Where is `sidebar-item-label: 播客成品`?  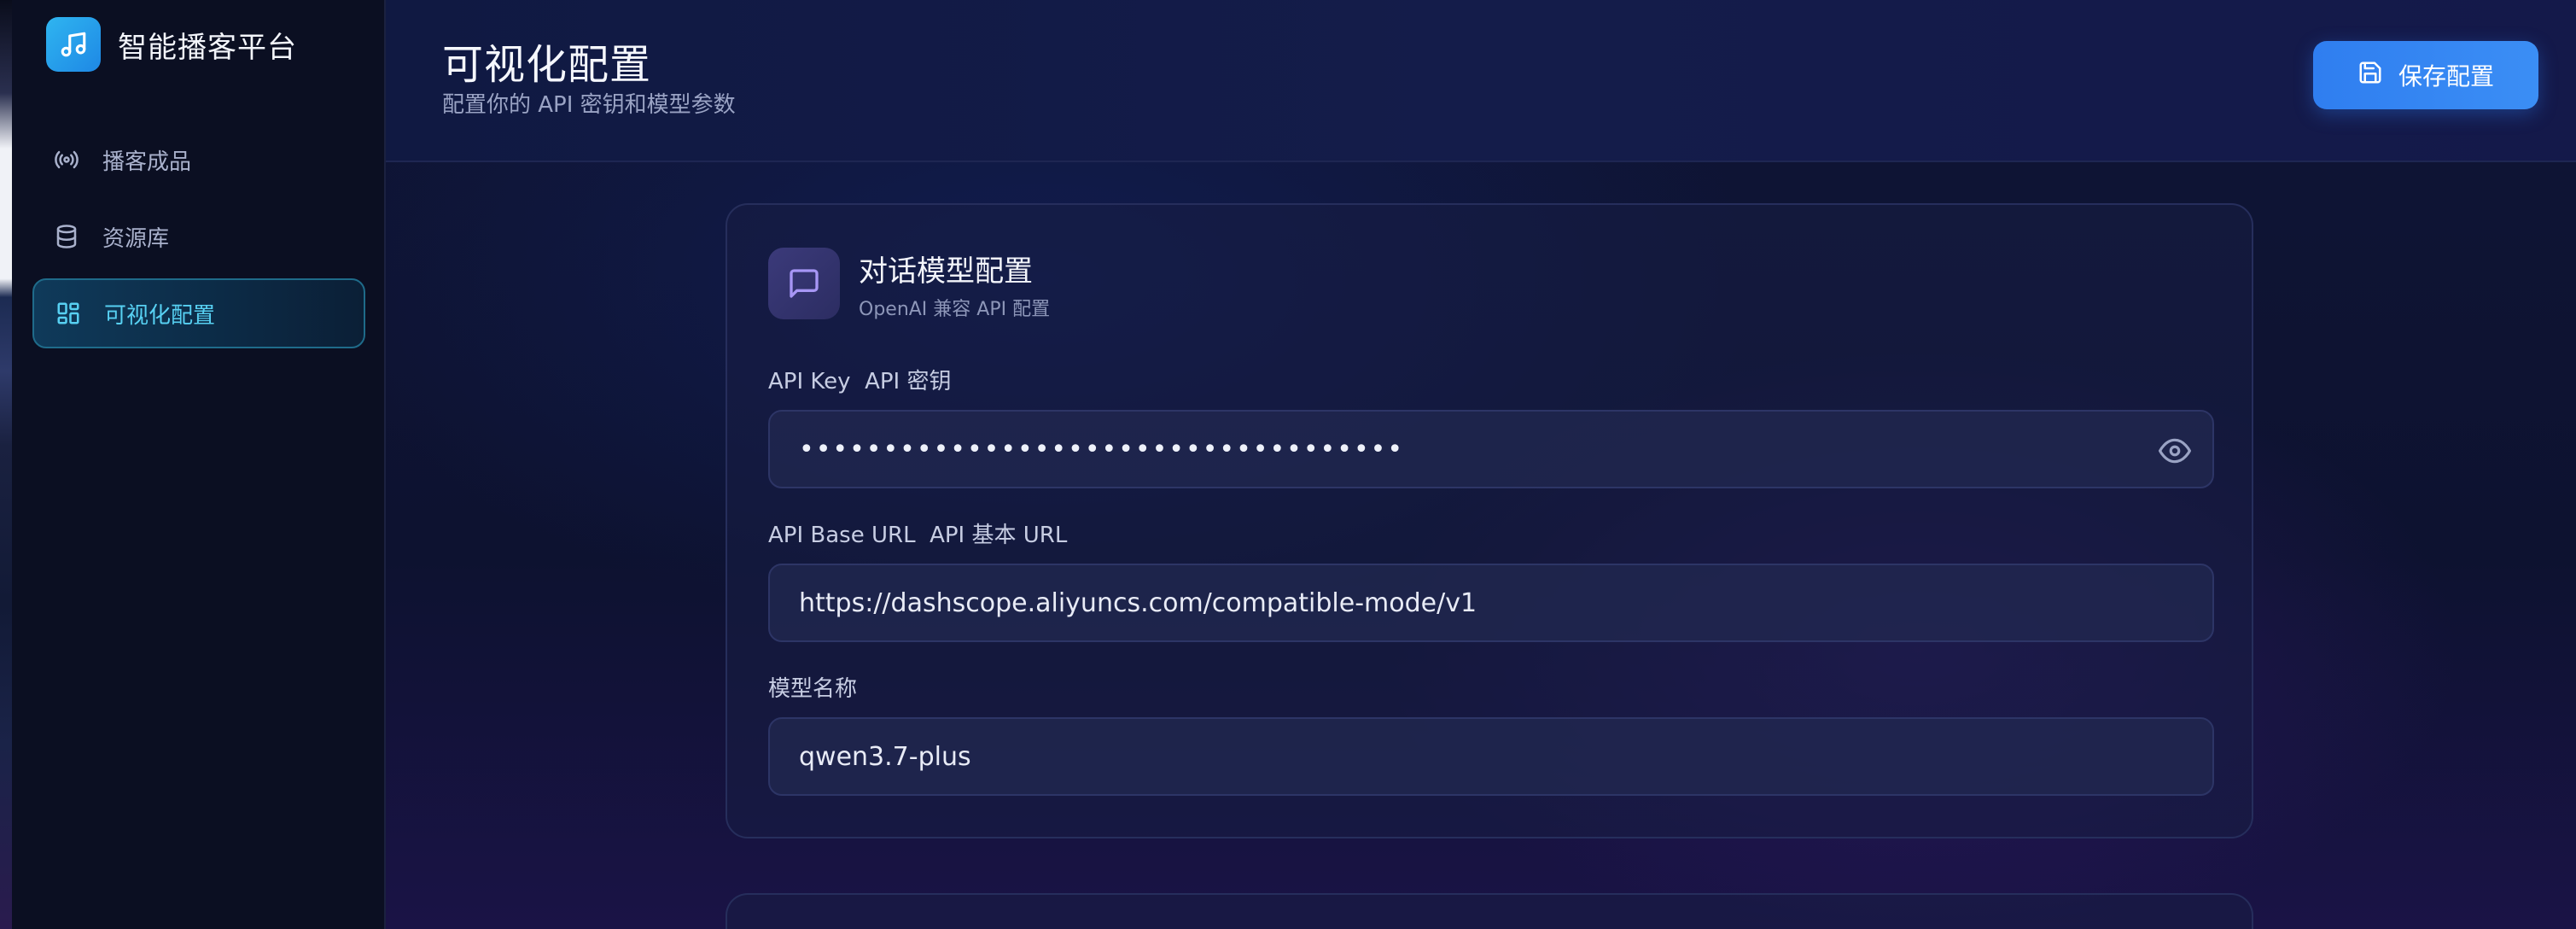 sidebar-item-label: 播客成品 is located at coordinates (147, 162).